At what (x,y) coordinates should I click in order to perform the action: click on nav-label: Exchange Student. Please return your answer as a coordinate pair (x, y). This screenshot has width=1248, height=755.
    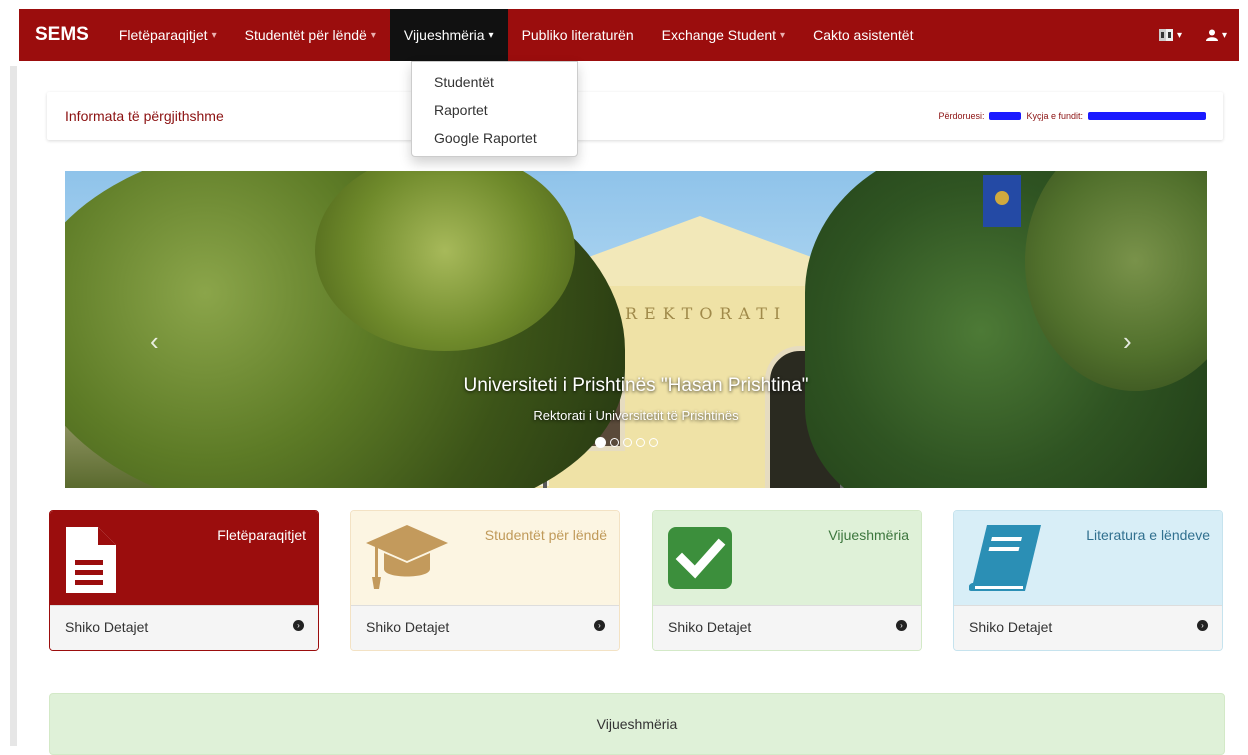
    Looking at the image, I should click on (719, 35).